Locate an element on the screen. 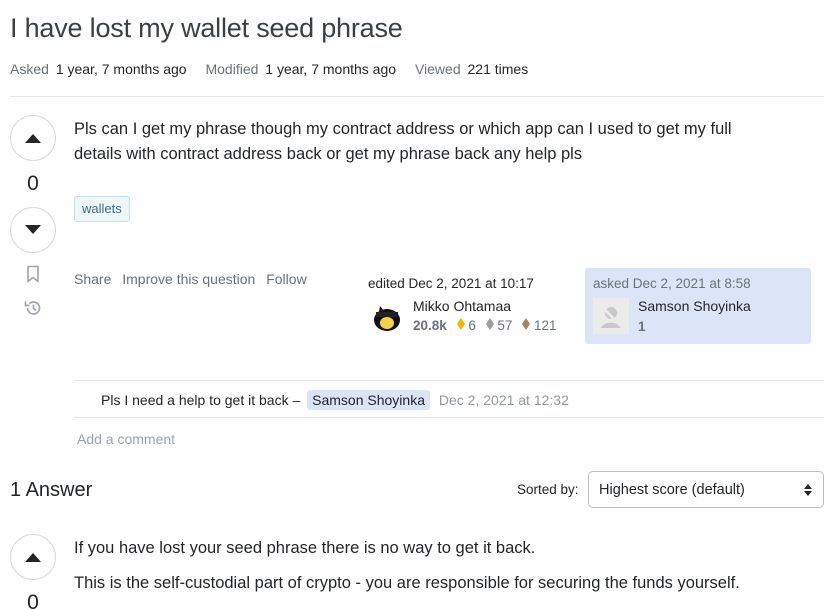 This screenshot has height=609, width=824. comments-top-divider is located at coordinates (449, 380).